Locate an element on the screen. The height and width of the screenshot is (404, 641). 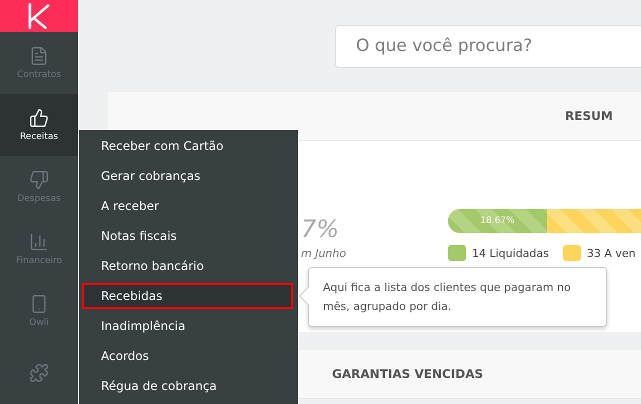
tooltip-arrow-icon is located at coordinates (304, 296).